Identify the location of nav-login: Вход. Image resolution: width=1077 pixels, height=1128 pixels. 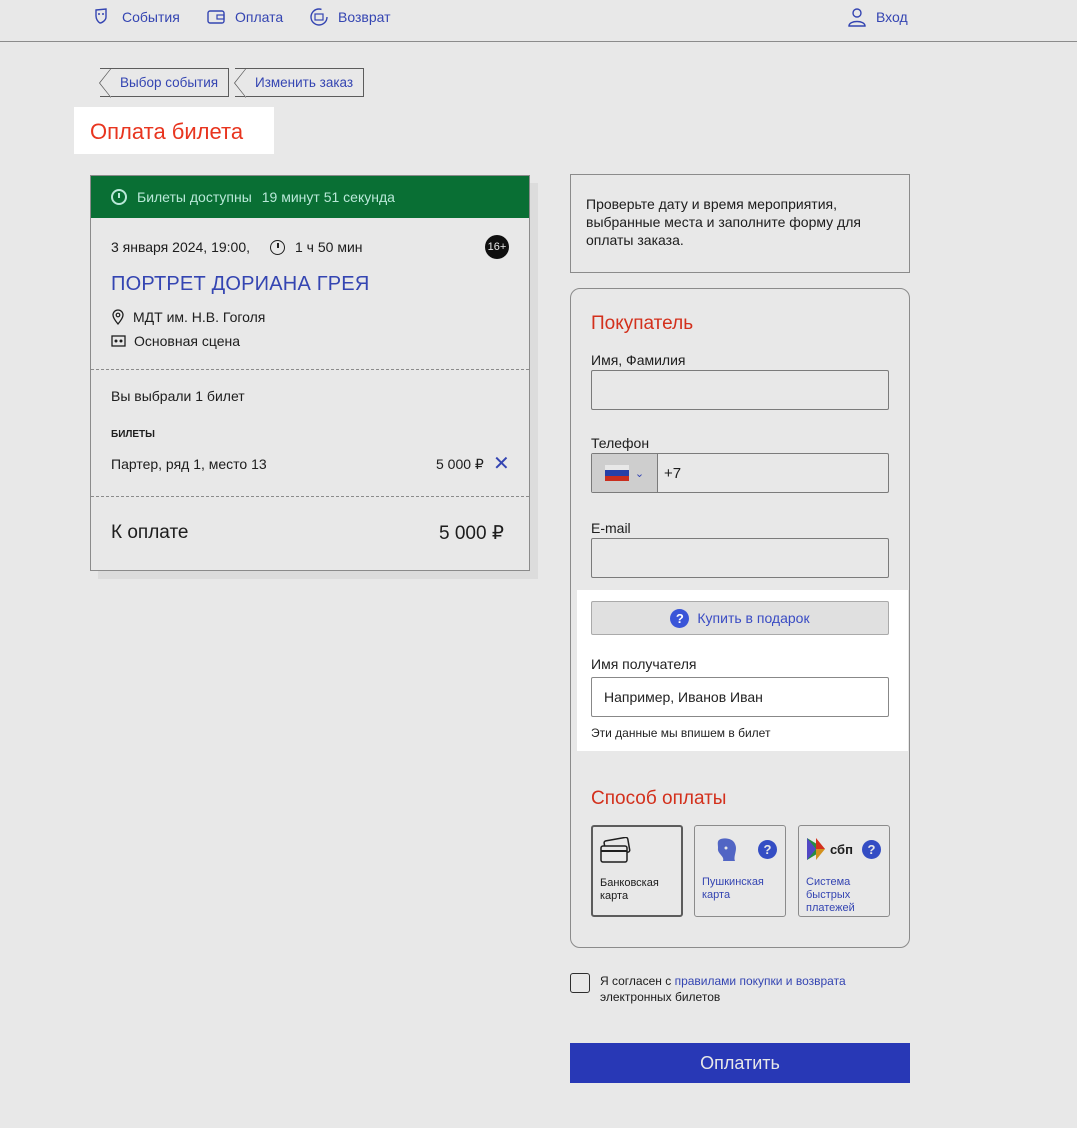
(877, 17).